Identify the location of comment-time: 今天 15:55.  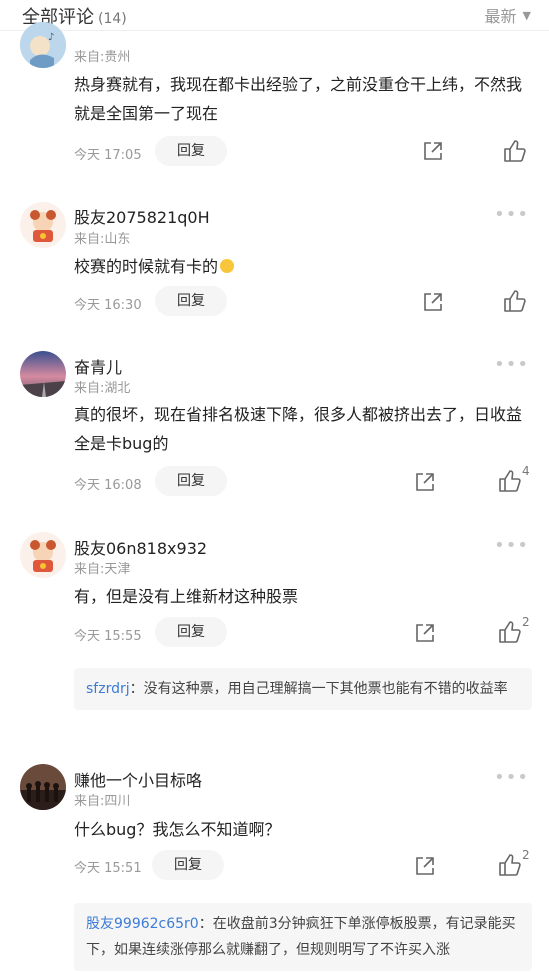
(108, 636).